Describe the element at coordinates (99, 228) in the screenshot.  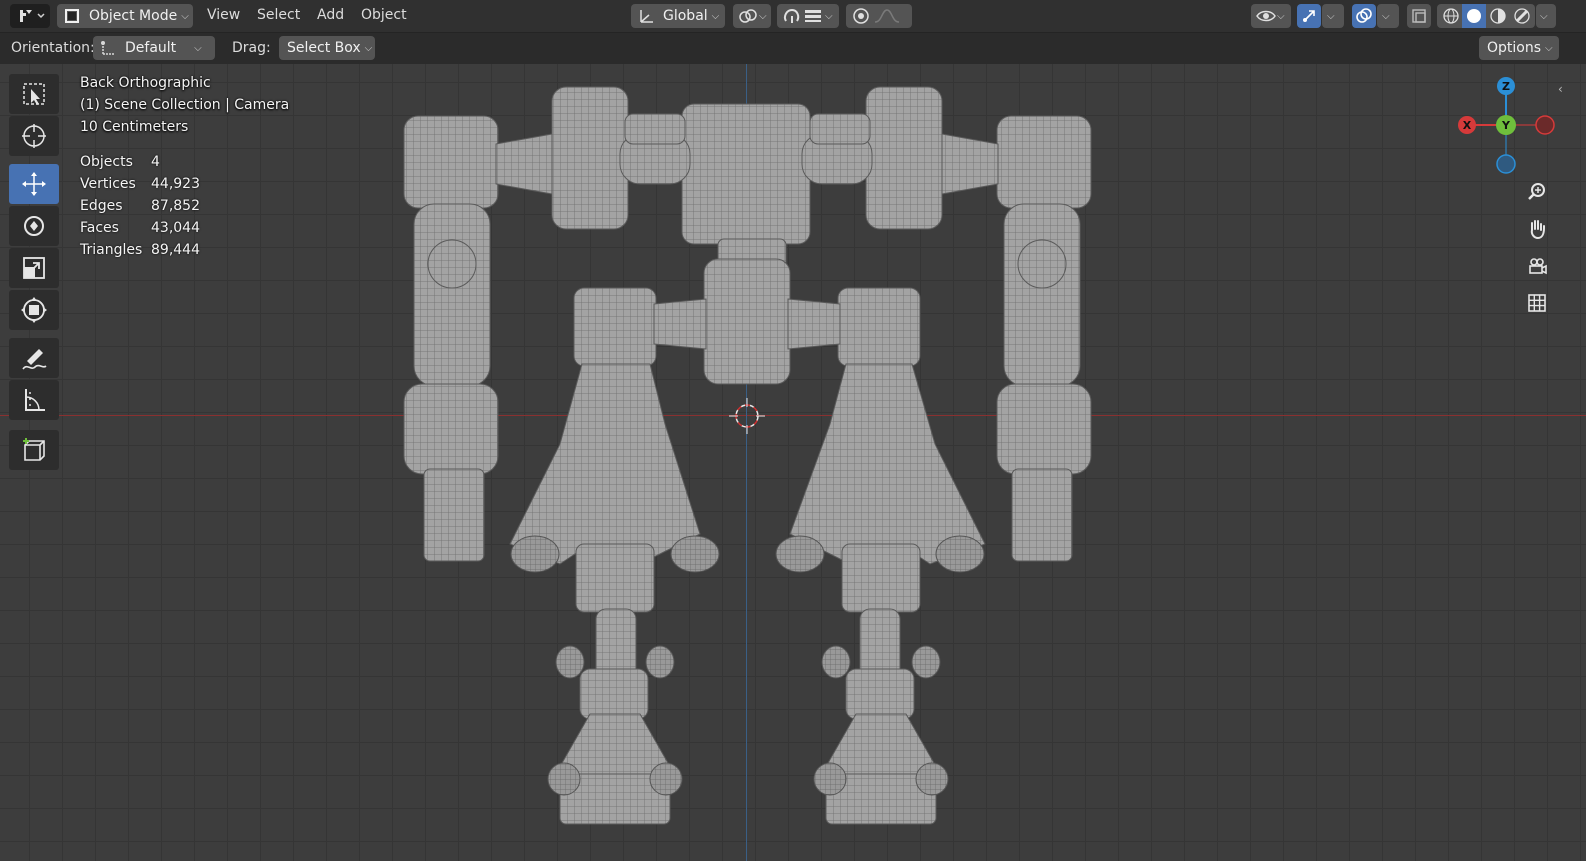
I see `stat-label: Faces` at that location.